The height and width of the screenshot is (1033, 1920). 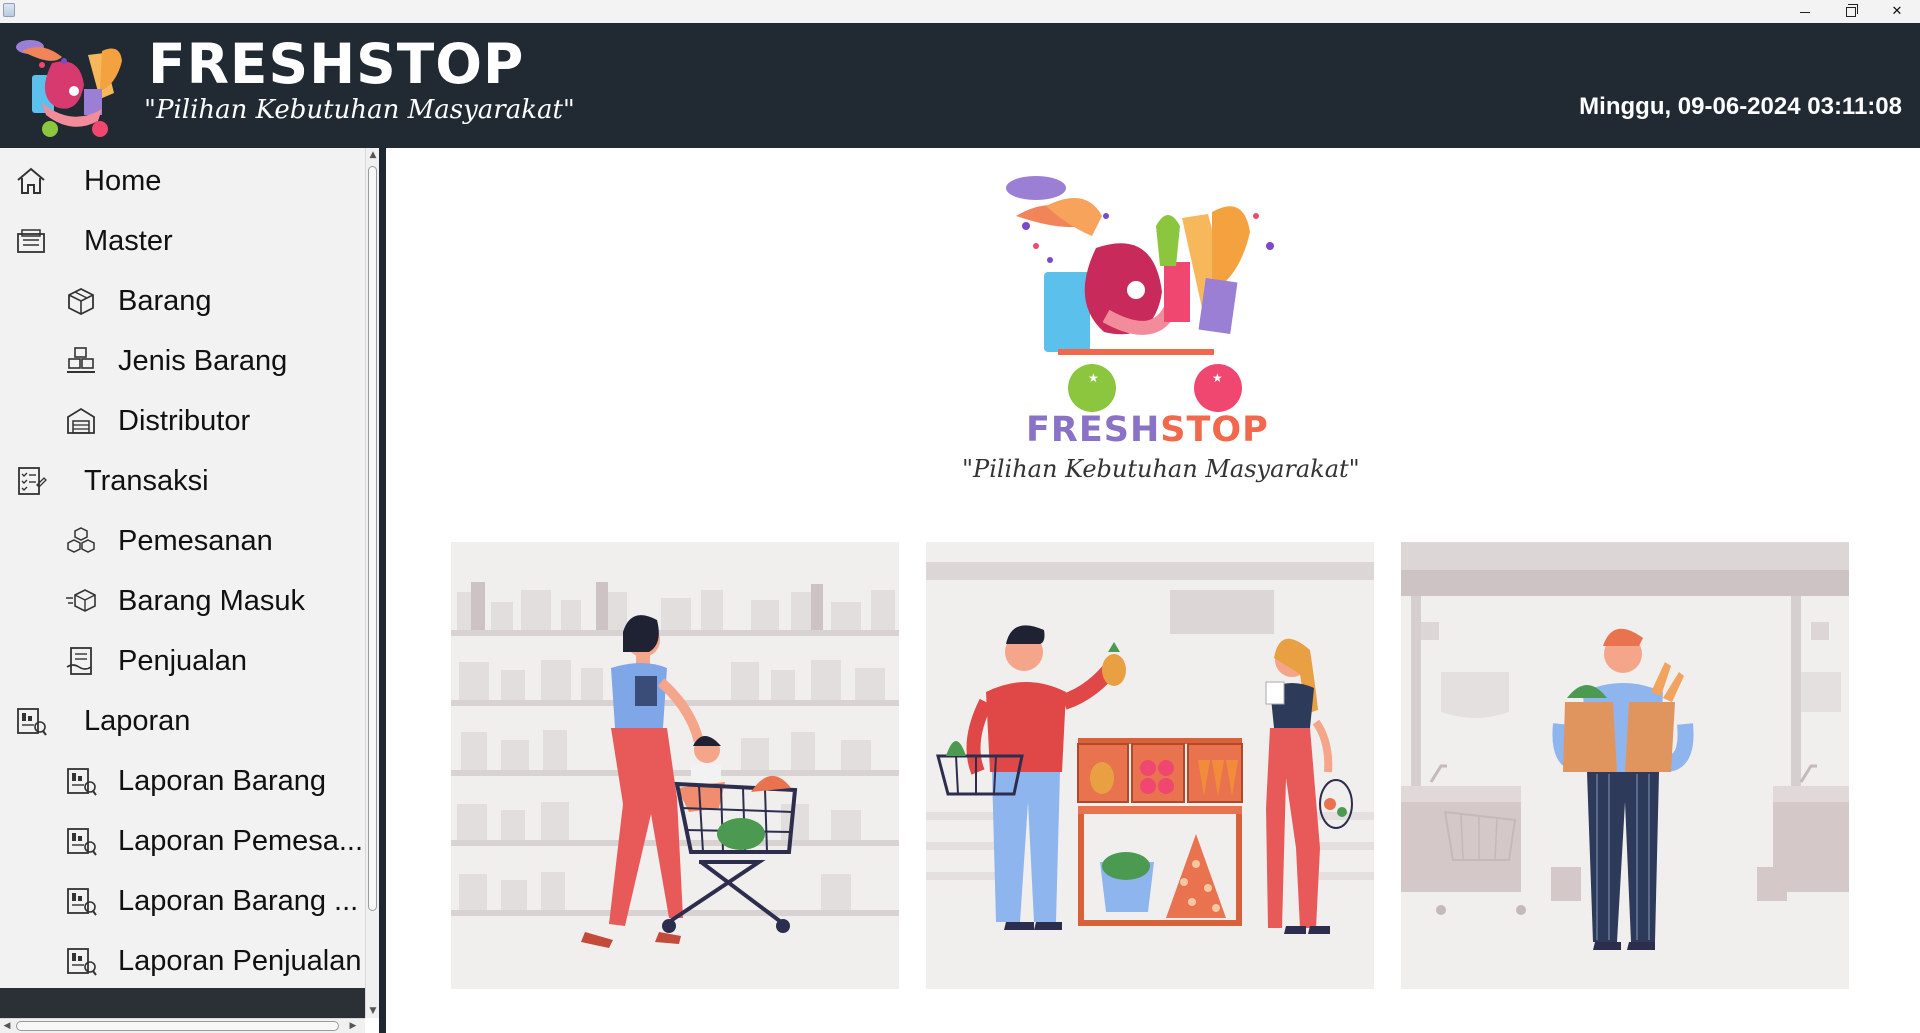 I want to click on sidebar-footer, so click(x=182, y=1003).